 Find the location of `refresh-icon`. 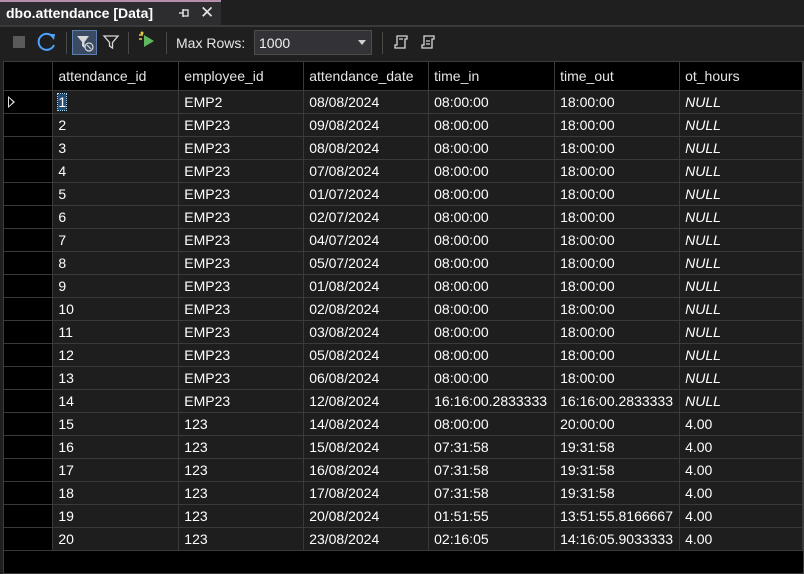

refresh-icon is located at coordinates (47, 42).